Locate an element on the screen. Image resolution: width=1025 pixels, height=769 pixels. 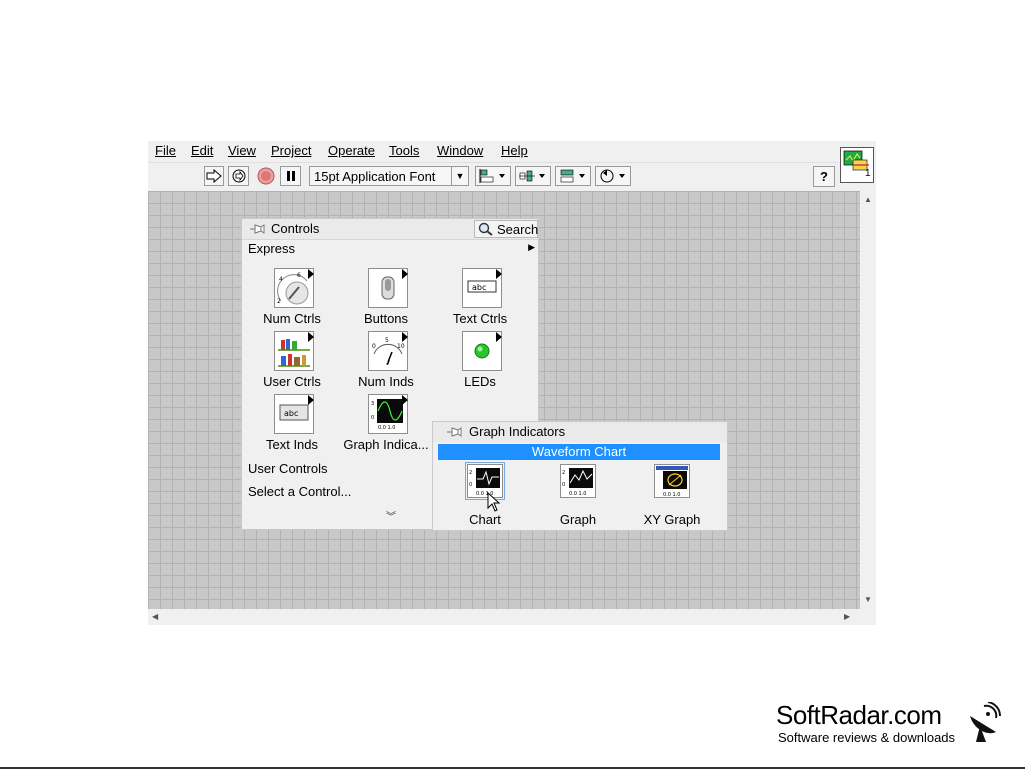
svg-text: 3 is located at coordinates (372, 404).